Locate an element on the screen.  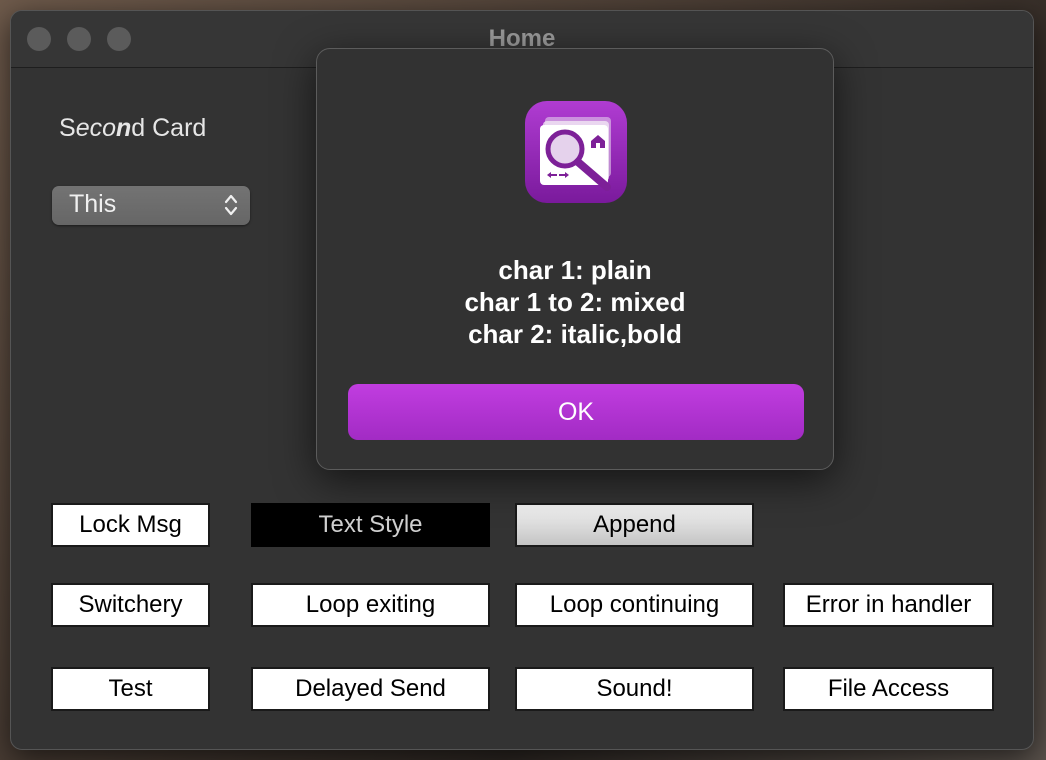
app-magnifier-icon is located at coordinates (576, 152).